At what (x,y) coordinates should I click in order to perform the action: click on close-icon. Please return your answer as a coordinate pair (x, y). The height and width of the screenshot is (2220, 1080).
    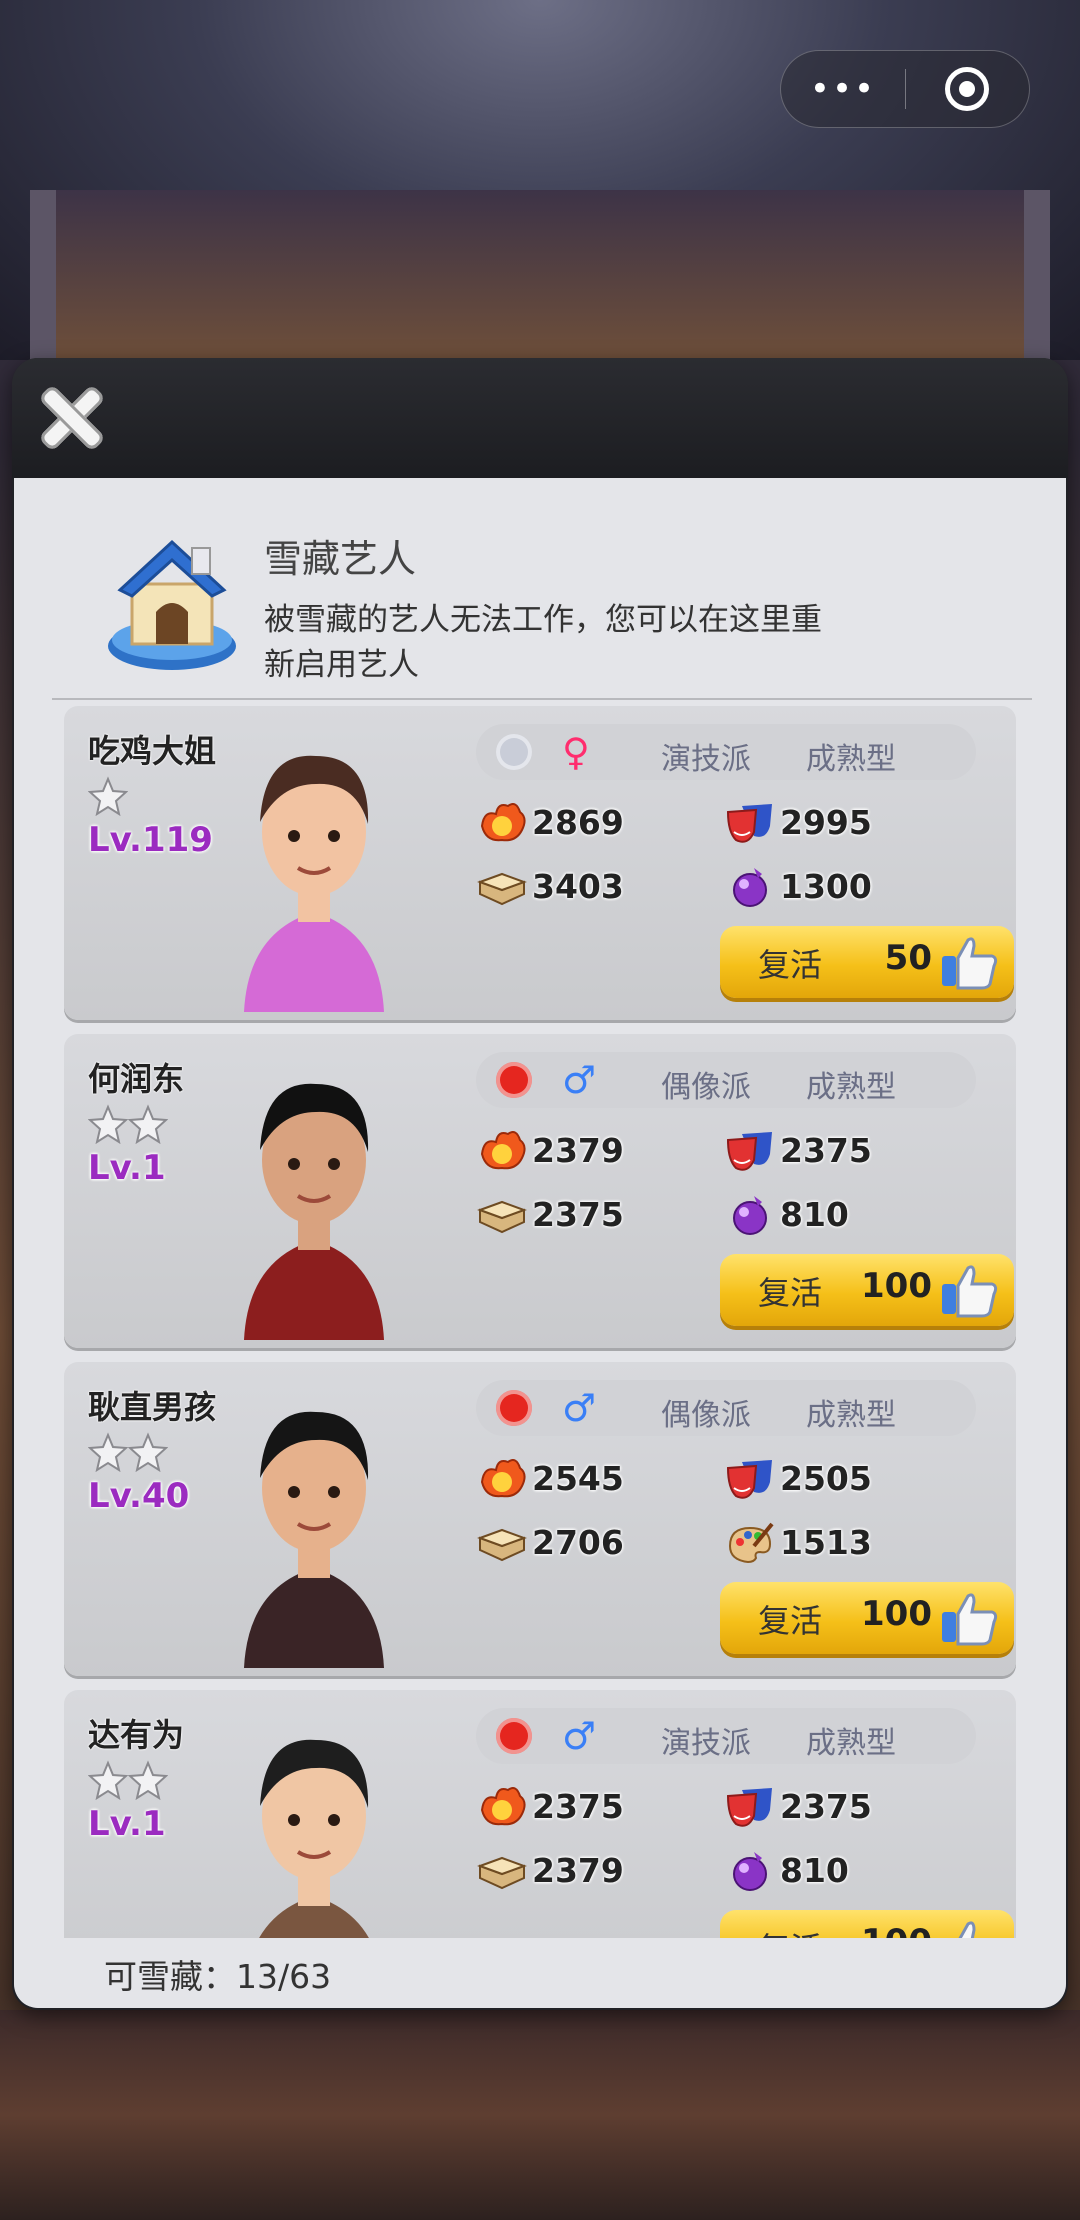
    Looking at the image, I should click on (72, 418).